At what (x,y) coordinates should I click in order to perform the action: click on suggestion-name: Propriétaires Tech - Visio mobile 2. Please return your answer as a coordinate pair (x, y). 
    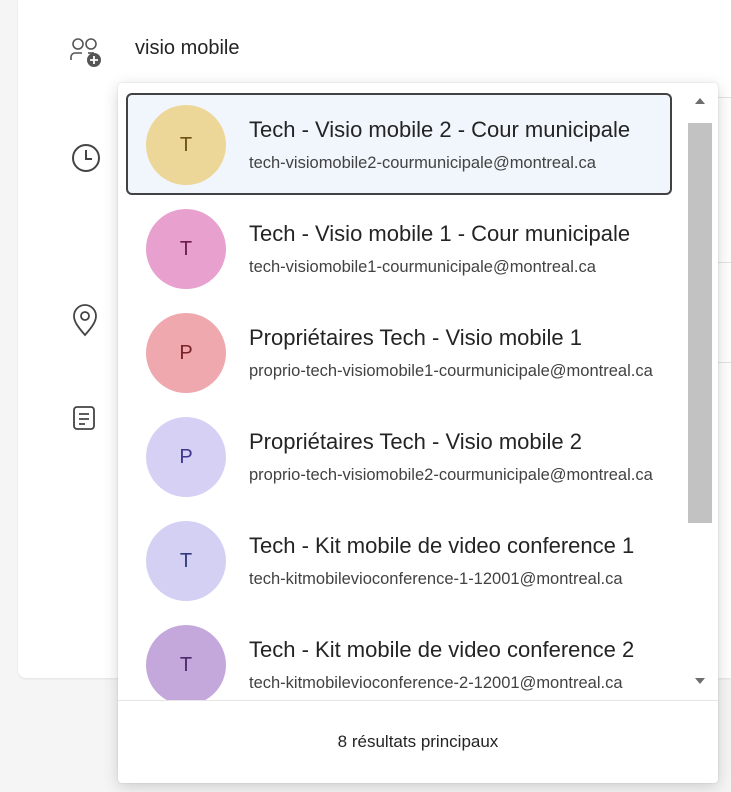
    Looking at the image, I should click on (416, 441).